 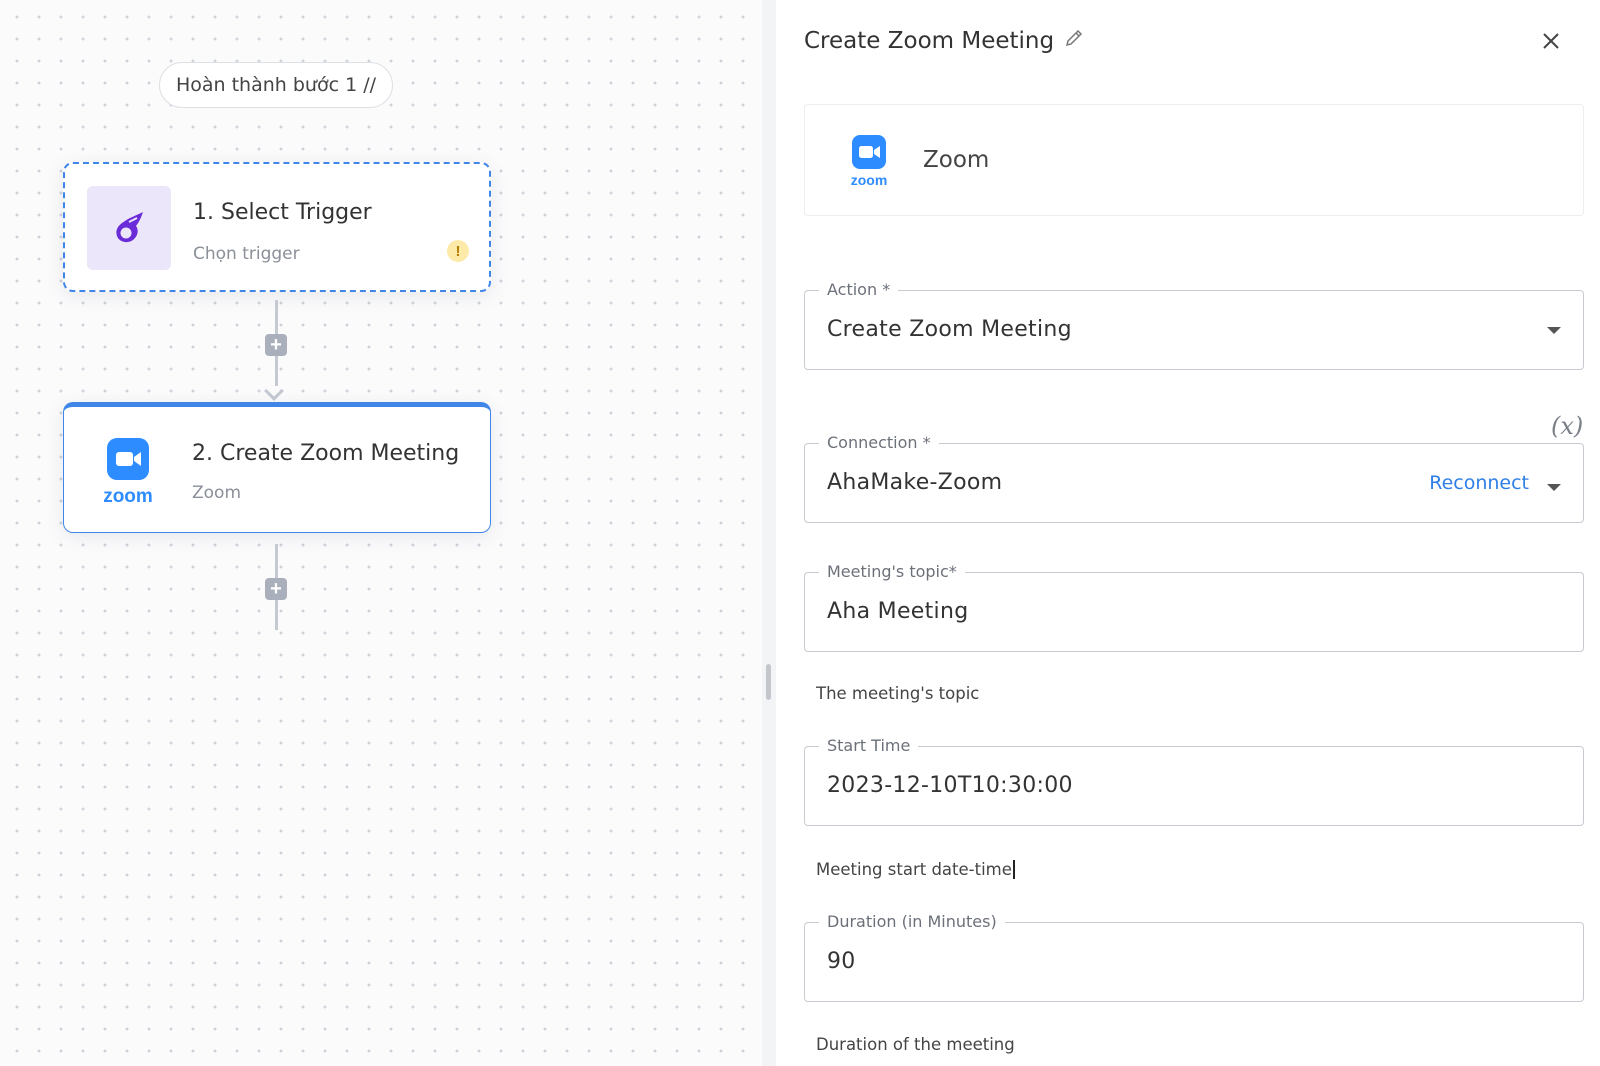 What do you see at coordinates (915, 482) in the screenshot?
I see `field-value: AhaMake-Zoom` at bounding box center [915, 482].